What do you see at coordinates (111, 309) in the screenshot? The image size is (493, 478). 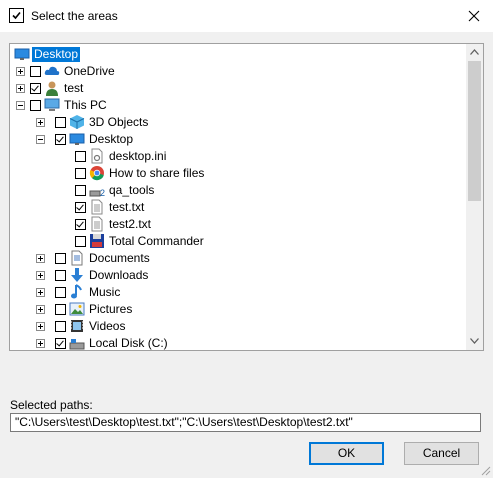 I see `tree-item-label: Pictures` at bounding box center [111, 309].